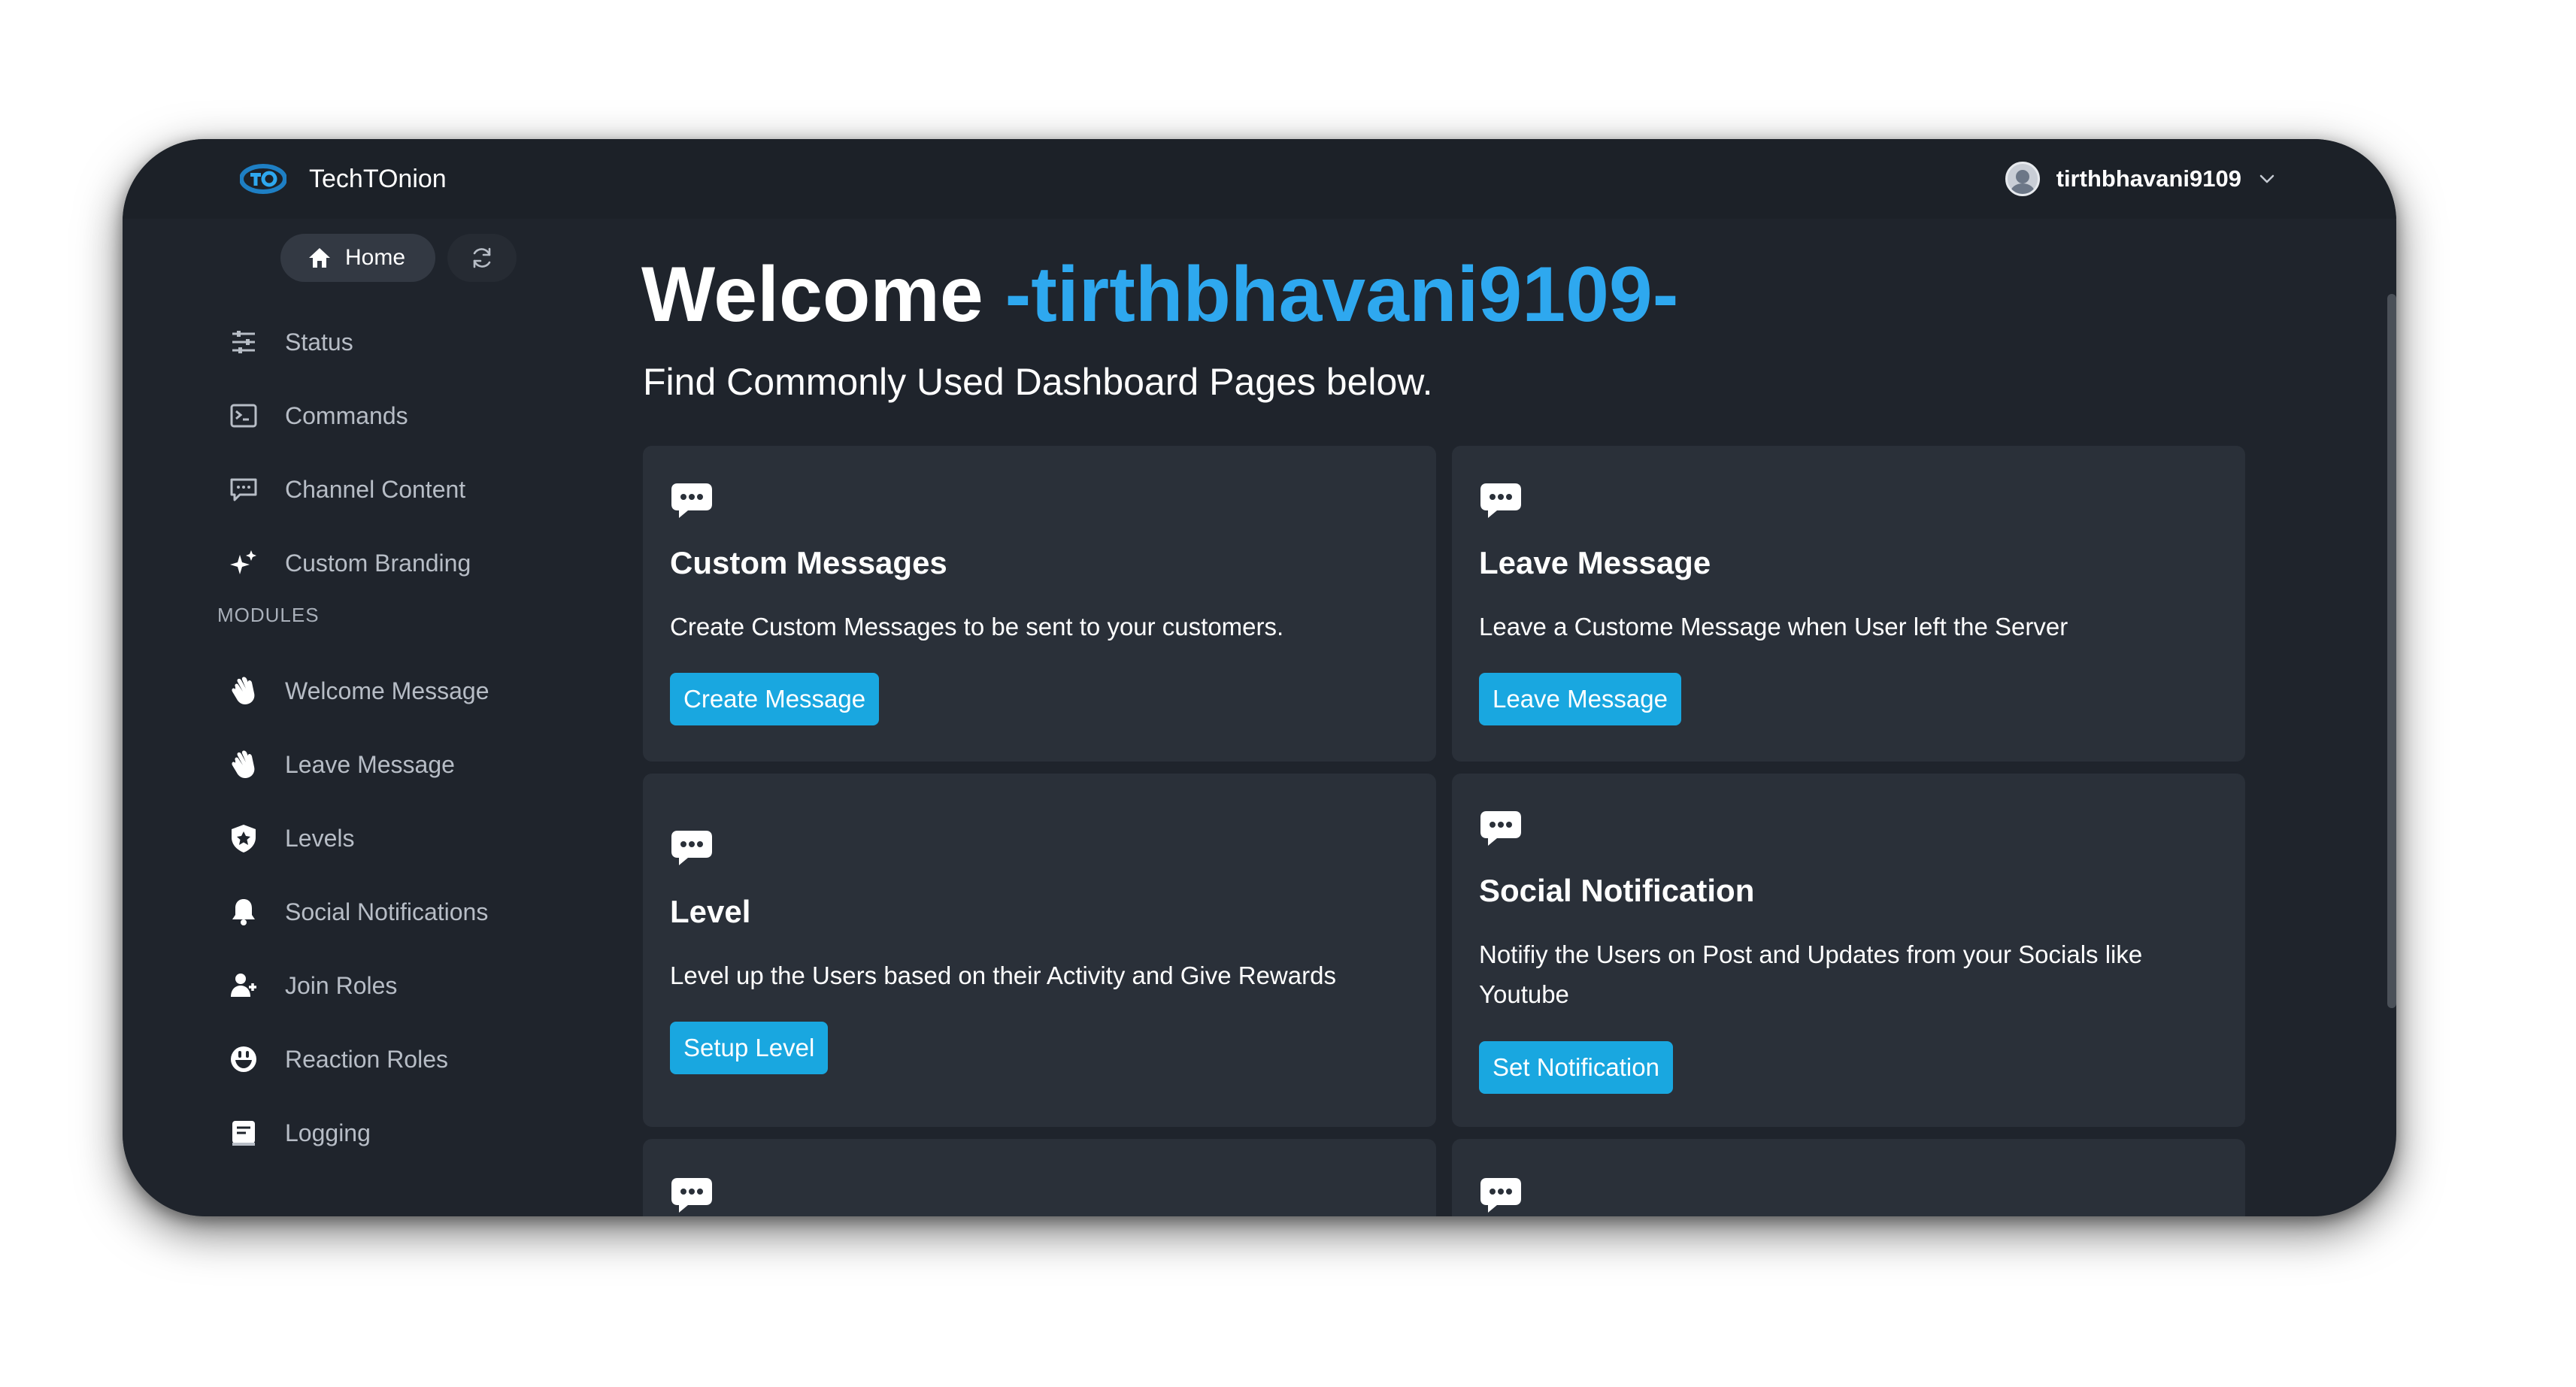 The image size is (2576, 1387). What do you see at coordinates (243, 1059) in the screenshot?
I see `smiley-icon` at bounding box center [243, 1059].